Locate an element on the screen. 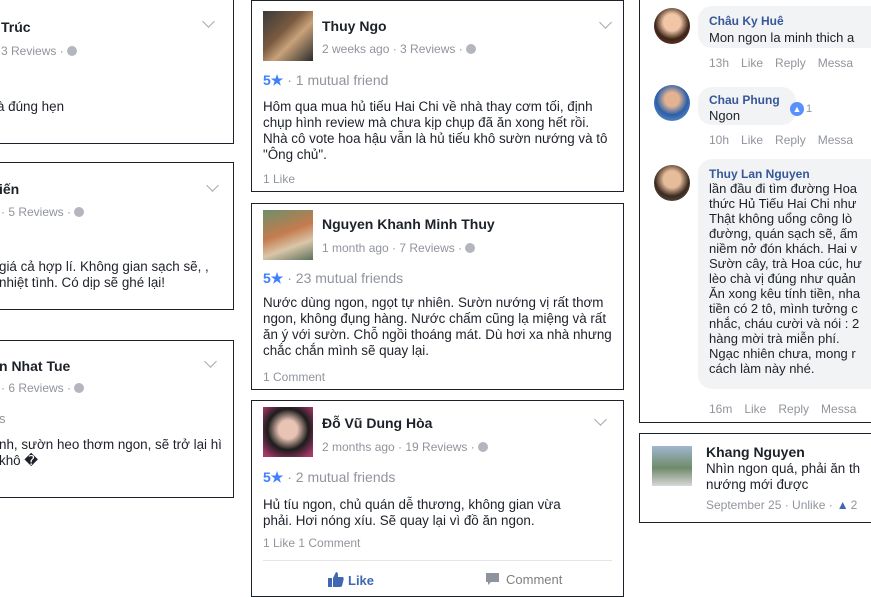 The width and height of the screenshot is (871, 597). review-meta: · 6 Reviews · is located at coordinates (43, 388).